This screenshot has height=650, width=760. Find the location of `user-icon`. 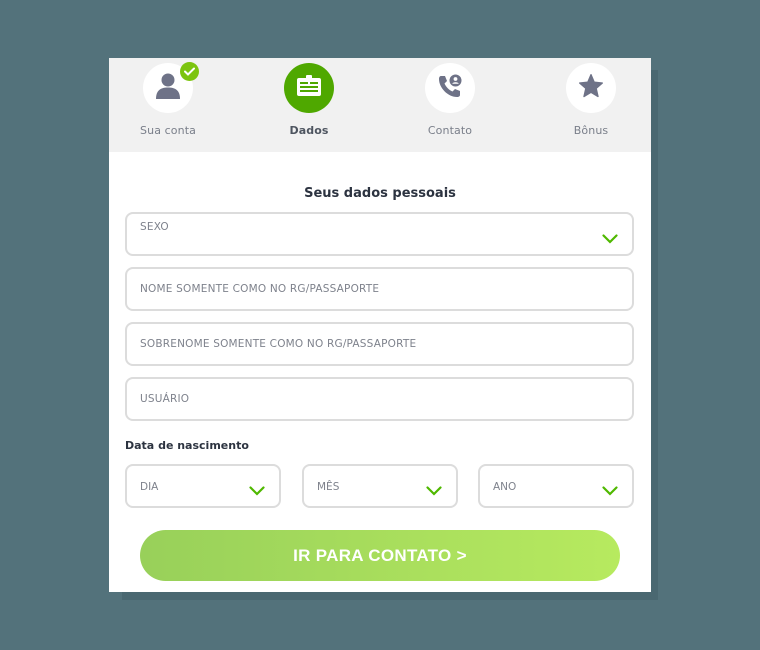

user-icon is located at coordinates (168, 88).